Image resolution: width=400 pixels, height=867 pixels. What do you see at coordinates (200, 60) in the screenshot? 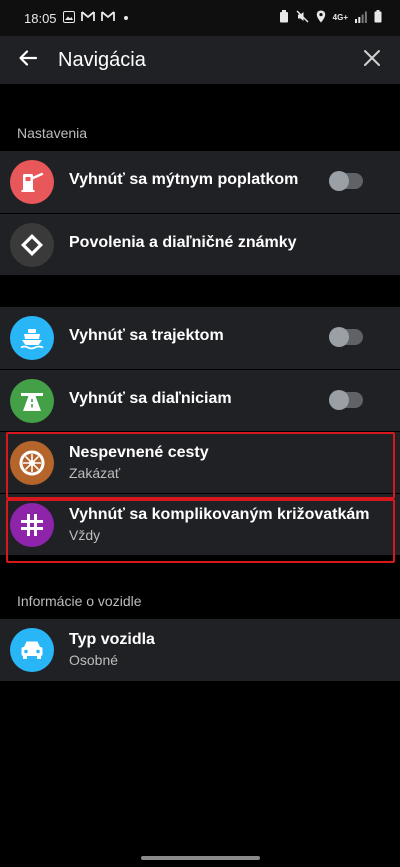
I see `app-bar: Navigácia` at bounding box center [200, 60].